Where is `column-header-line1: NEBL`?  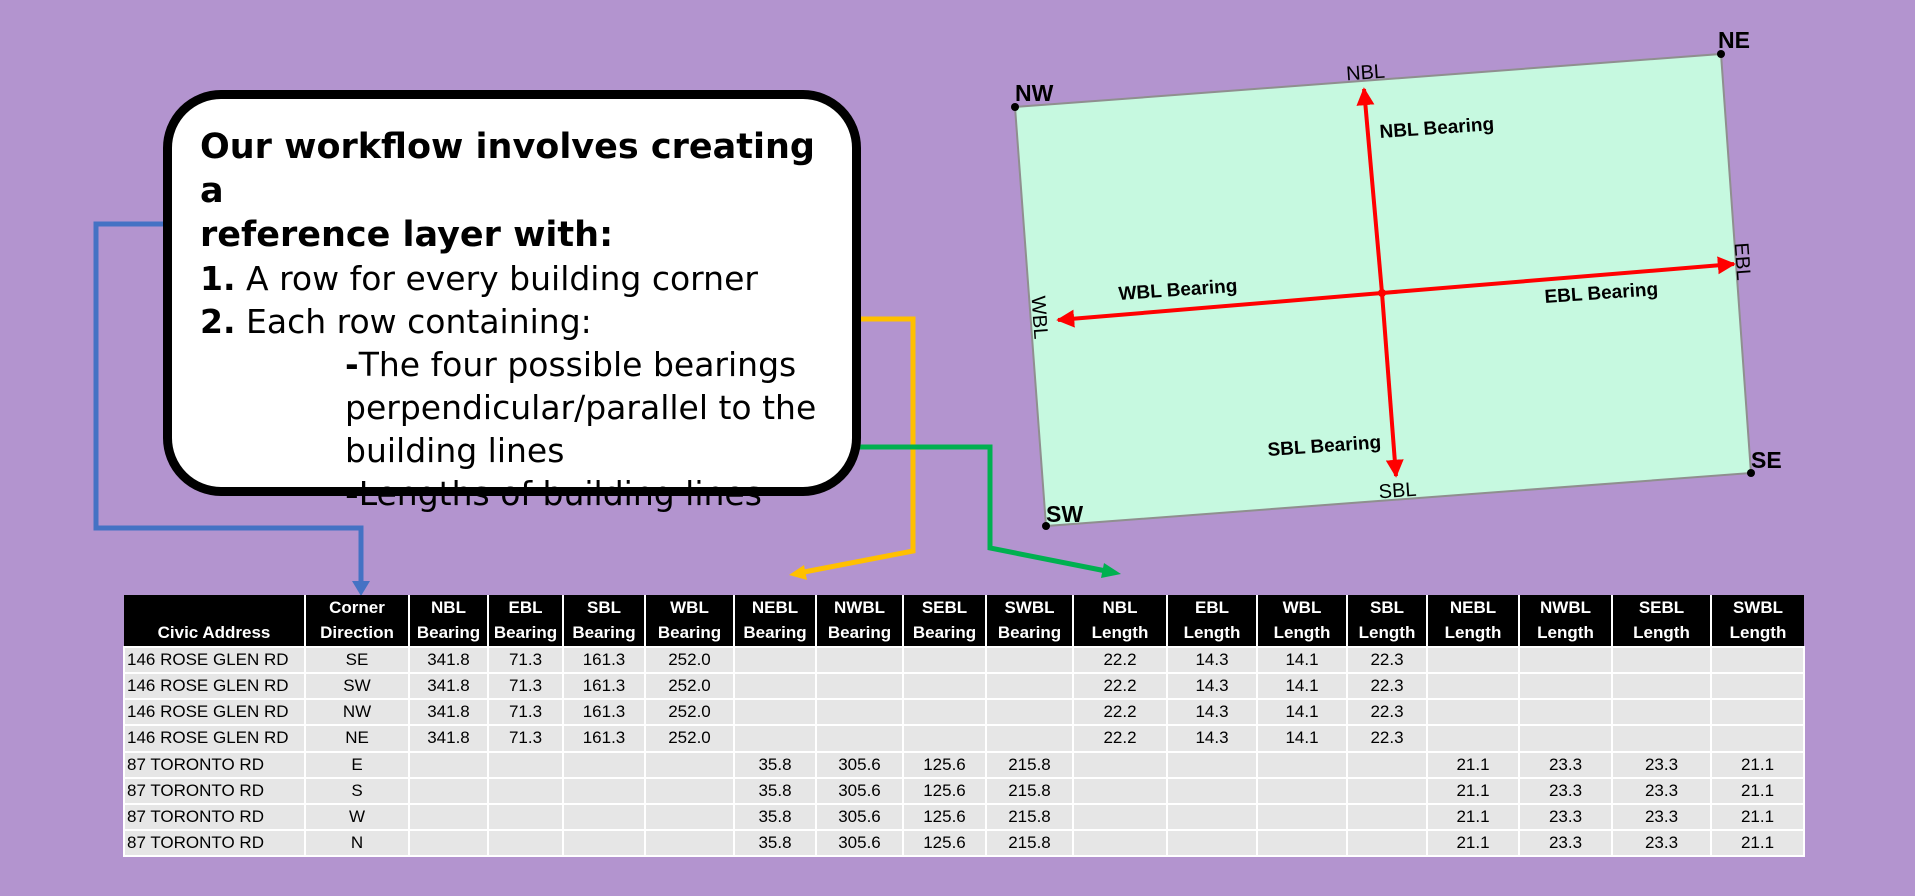 column-header-line1: NEBL is located at coordinates (775, 607).